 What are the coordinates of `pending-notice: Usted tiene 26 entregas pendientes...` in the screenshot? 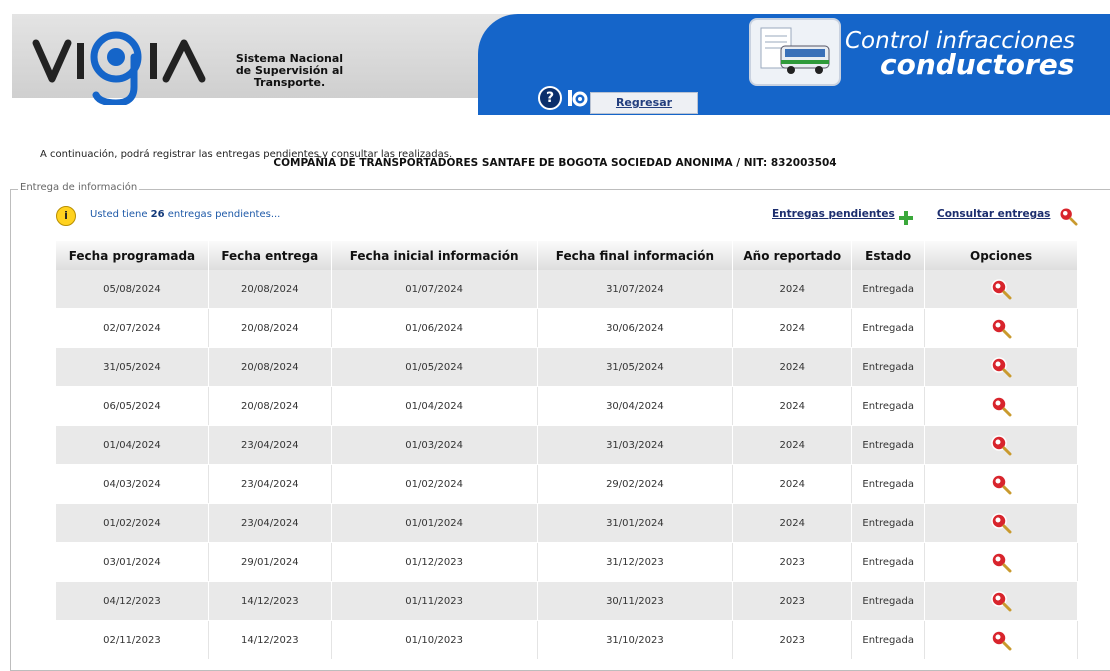 It's located at (185, 214).